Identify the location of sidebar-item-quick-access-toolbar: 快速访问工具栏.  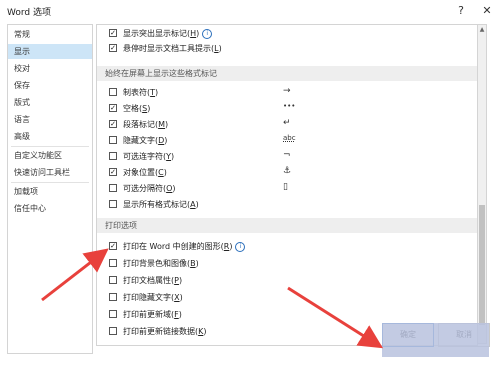
(50, 172).